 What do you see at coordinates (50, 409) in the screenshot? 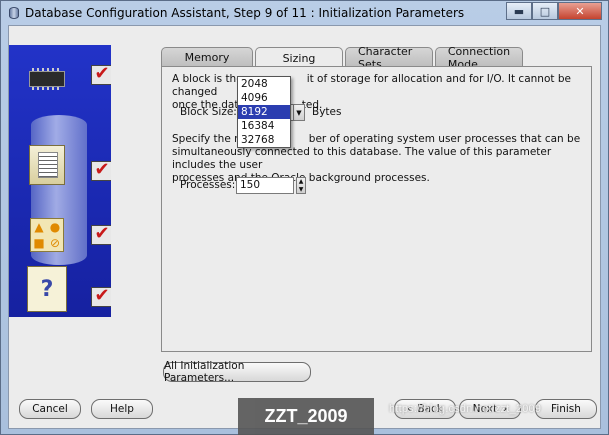
I see `cancel-button: Cancel` at bounding box center [50, 409].